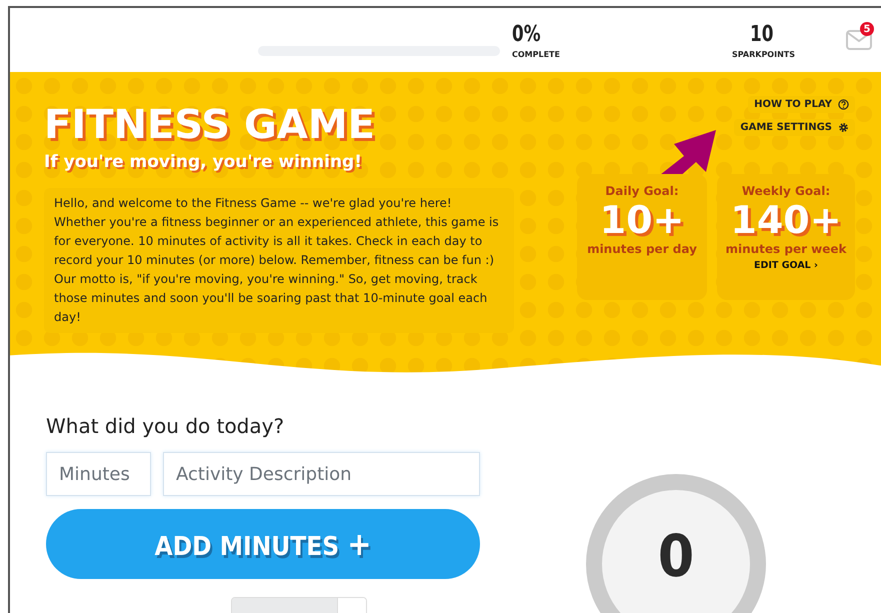 The image size is (881, 613). I want to click on notification-badge: 5, so click(867, 29).